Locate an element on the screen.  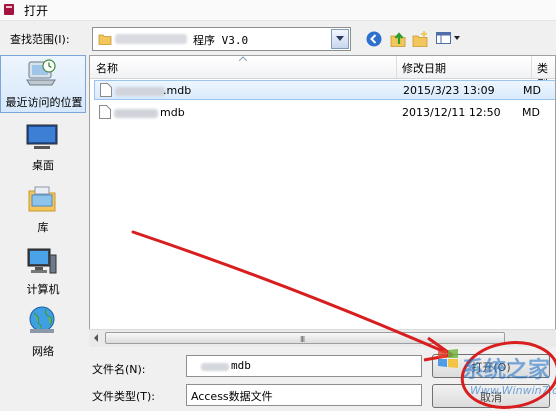
computer-icon is located at coordinates (42, 261).